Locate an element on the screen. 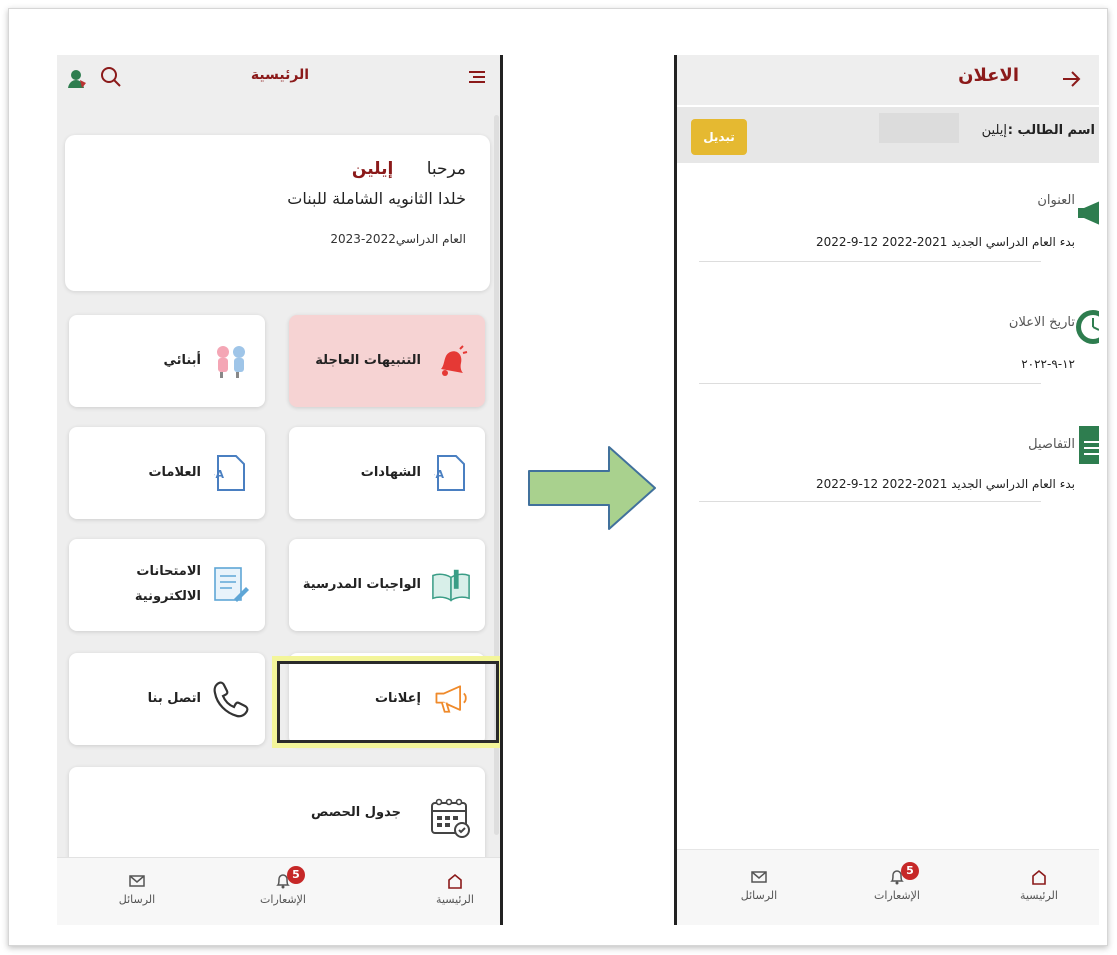  phone-icon is located at coordinates (231, 699).